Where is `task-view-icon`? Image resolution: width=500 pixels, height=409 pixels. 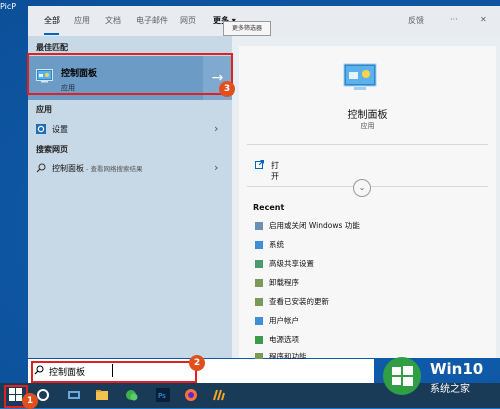
task-view-icon is located at coordinates (74, 395).